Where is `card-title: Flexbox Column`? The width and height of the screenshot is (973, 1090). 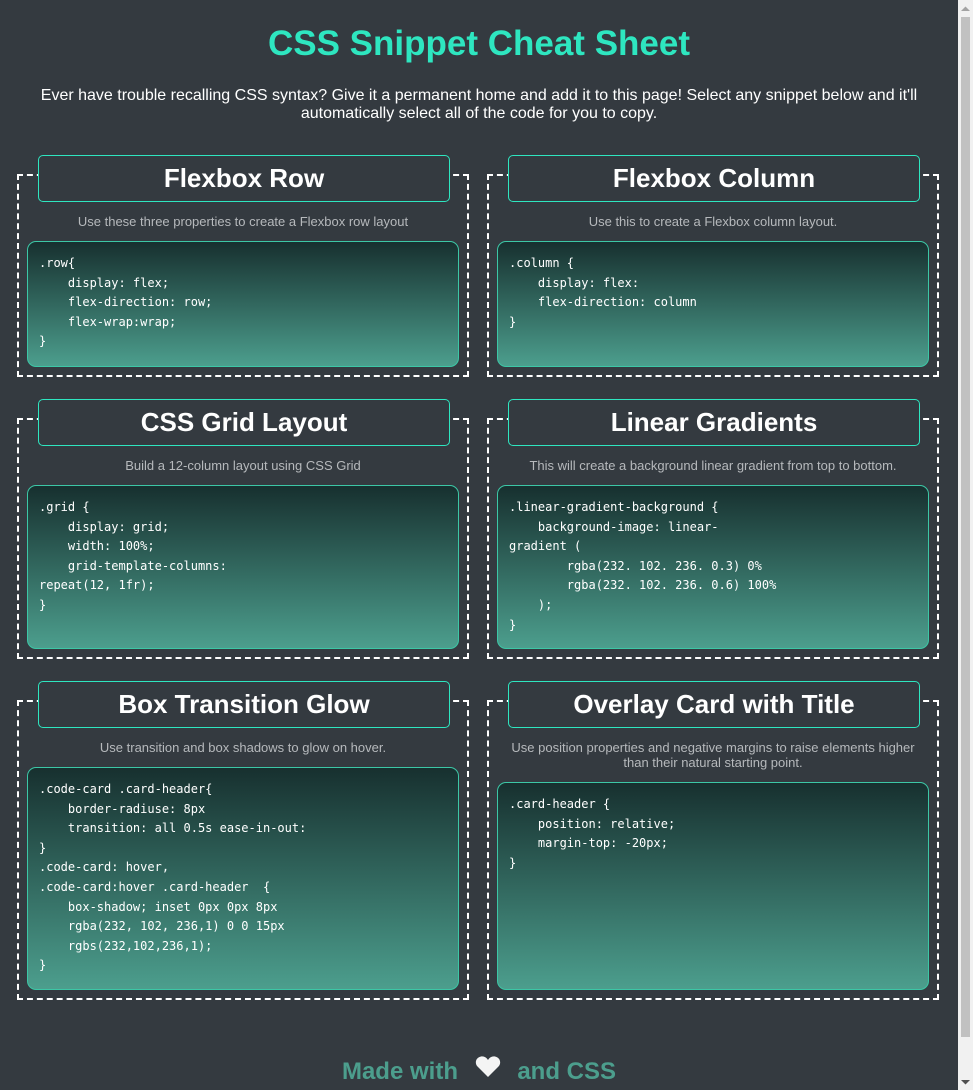
card-title: Flexbox Column is located at coordinates (714, 178).